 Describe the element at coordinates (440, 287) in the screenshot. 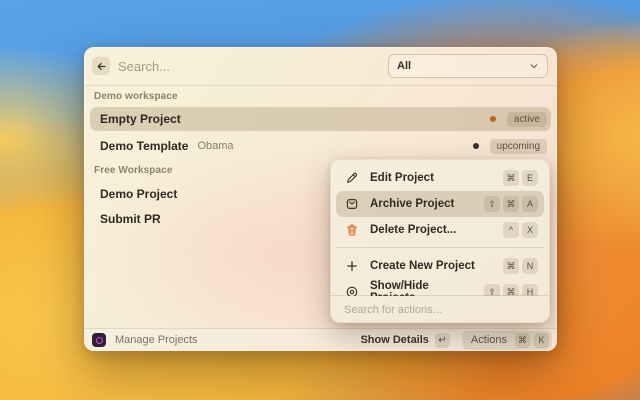

I see `menu-item-show-hide-projects: Show/Hide Projects... ⇧ ⌘ H` at that location.